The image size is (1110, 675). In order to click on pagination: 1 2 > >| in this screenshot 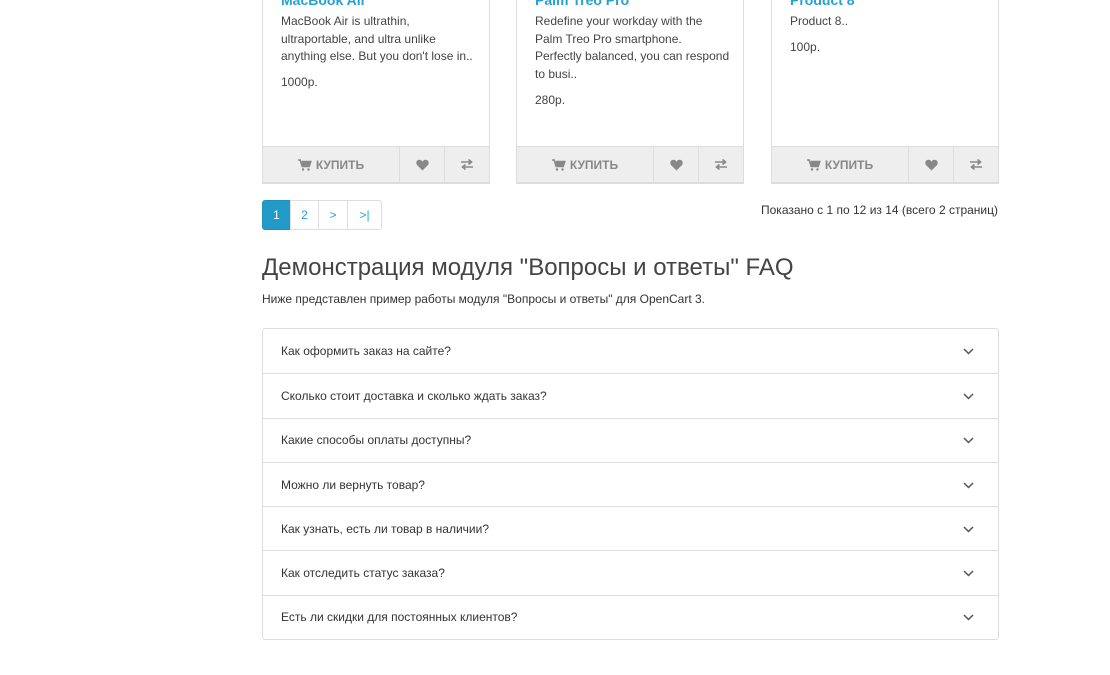, I will do `click(322, 215)`.